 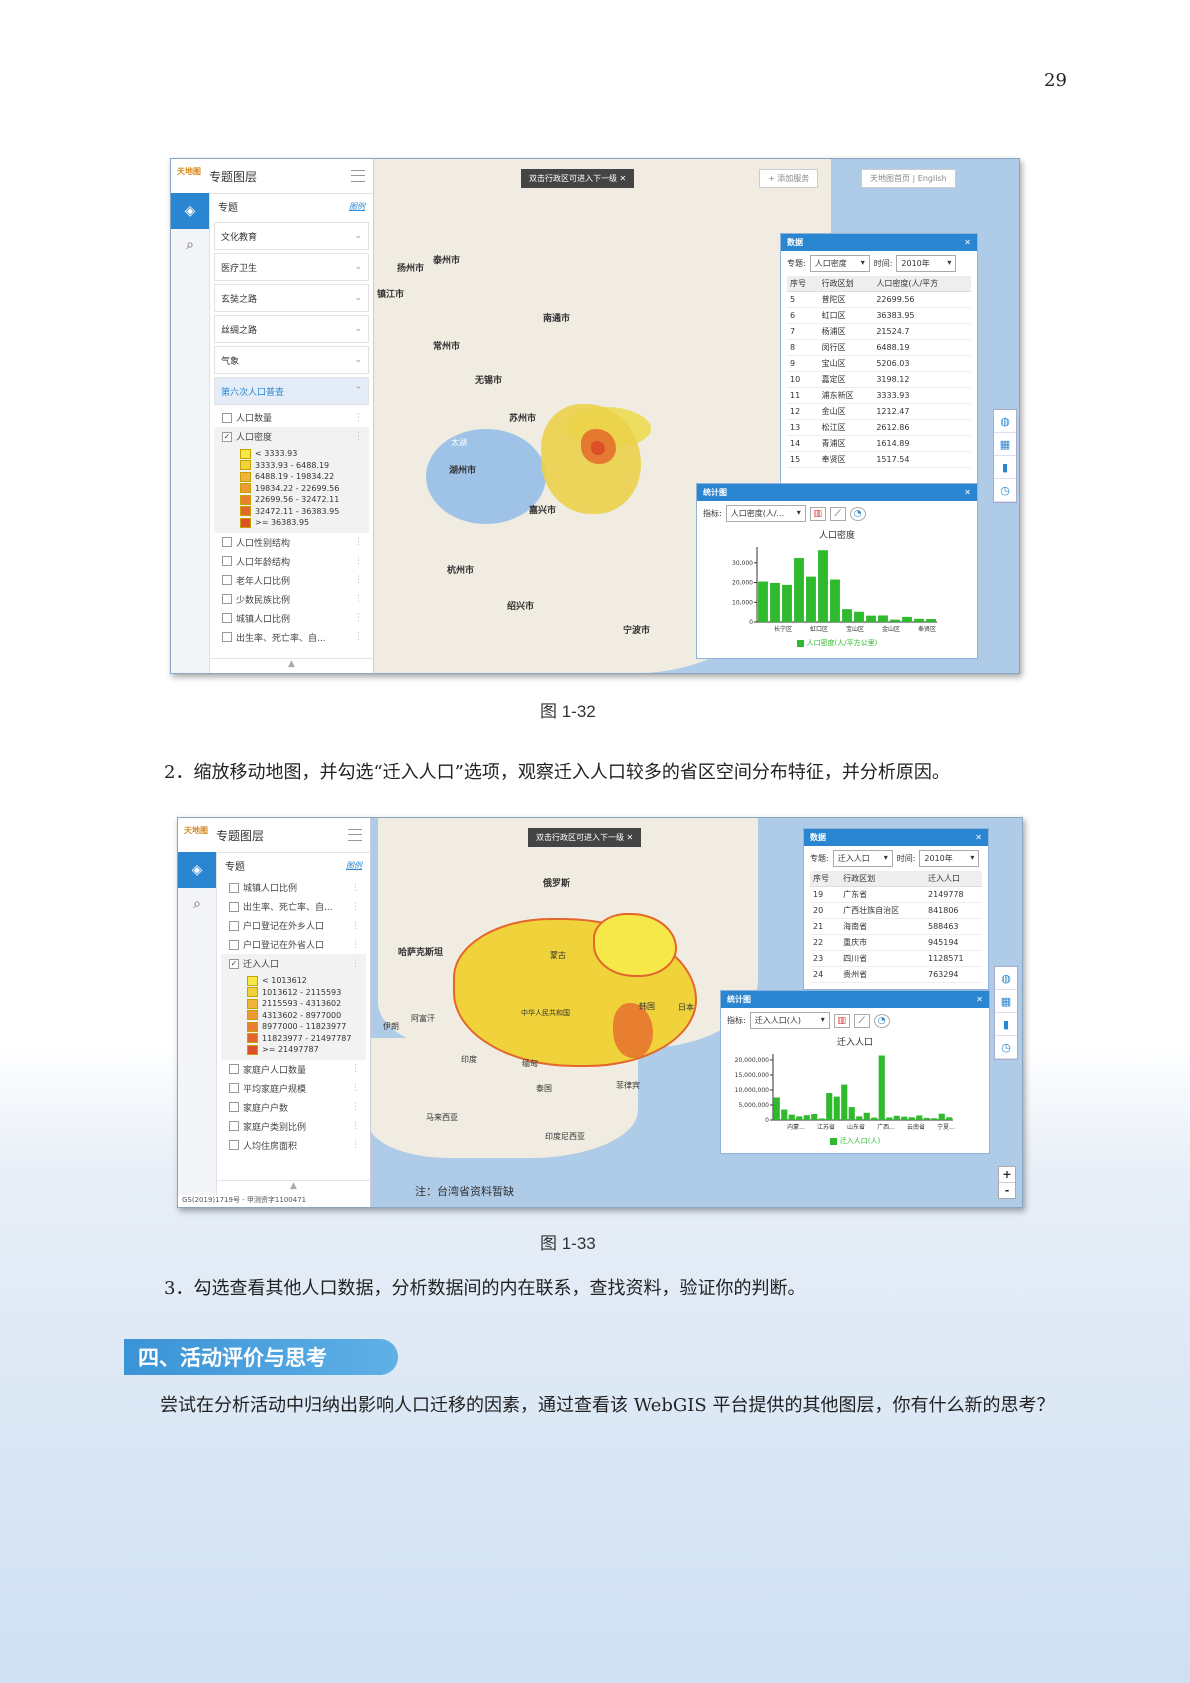 I want to click on layer-item: 老年人口比例 ⋮, so click(x=291, y=580).